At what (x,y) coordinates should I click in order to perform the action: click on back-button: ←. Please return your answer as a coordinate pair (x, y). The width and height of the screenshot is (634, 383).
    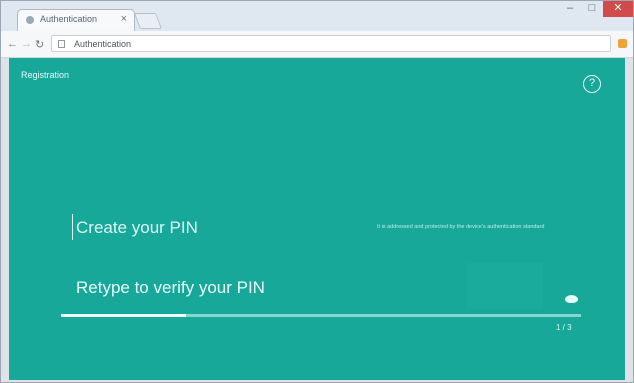
    Looking at the image, I should click on (12, 44).